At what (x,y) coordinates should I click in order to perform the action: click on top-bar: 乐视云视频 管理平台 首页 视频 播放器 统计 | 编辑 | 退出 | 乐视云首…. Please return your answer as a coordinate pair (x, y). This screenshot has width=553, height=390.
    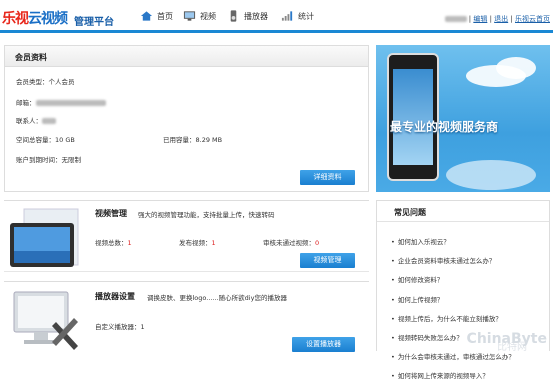
    Looking at the image, I should click on (276, 16).